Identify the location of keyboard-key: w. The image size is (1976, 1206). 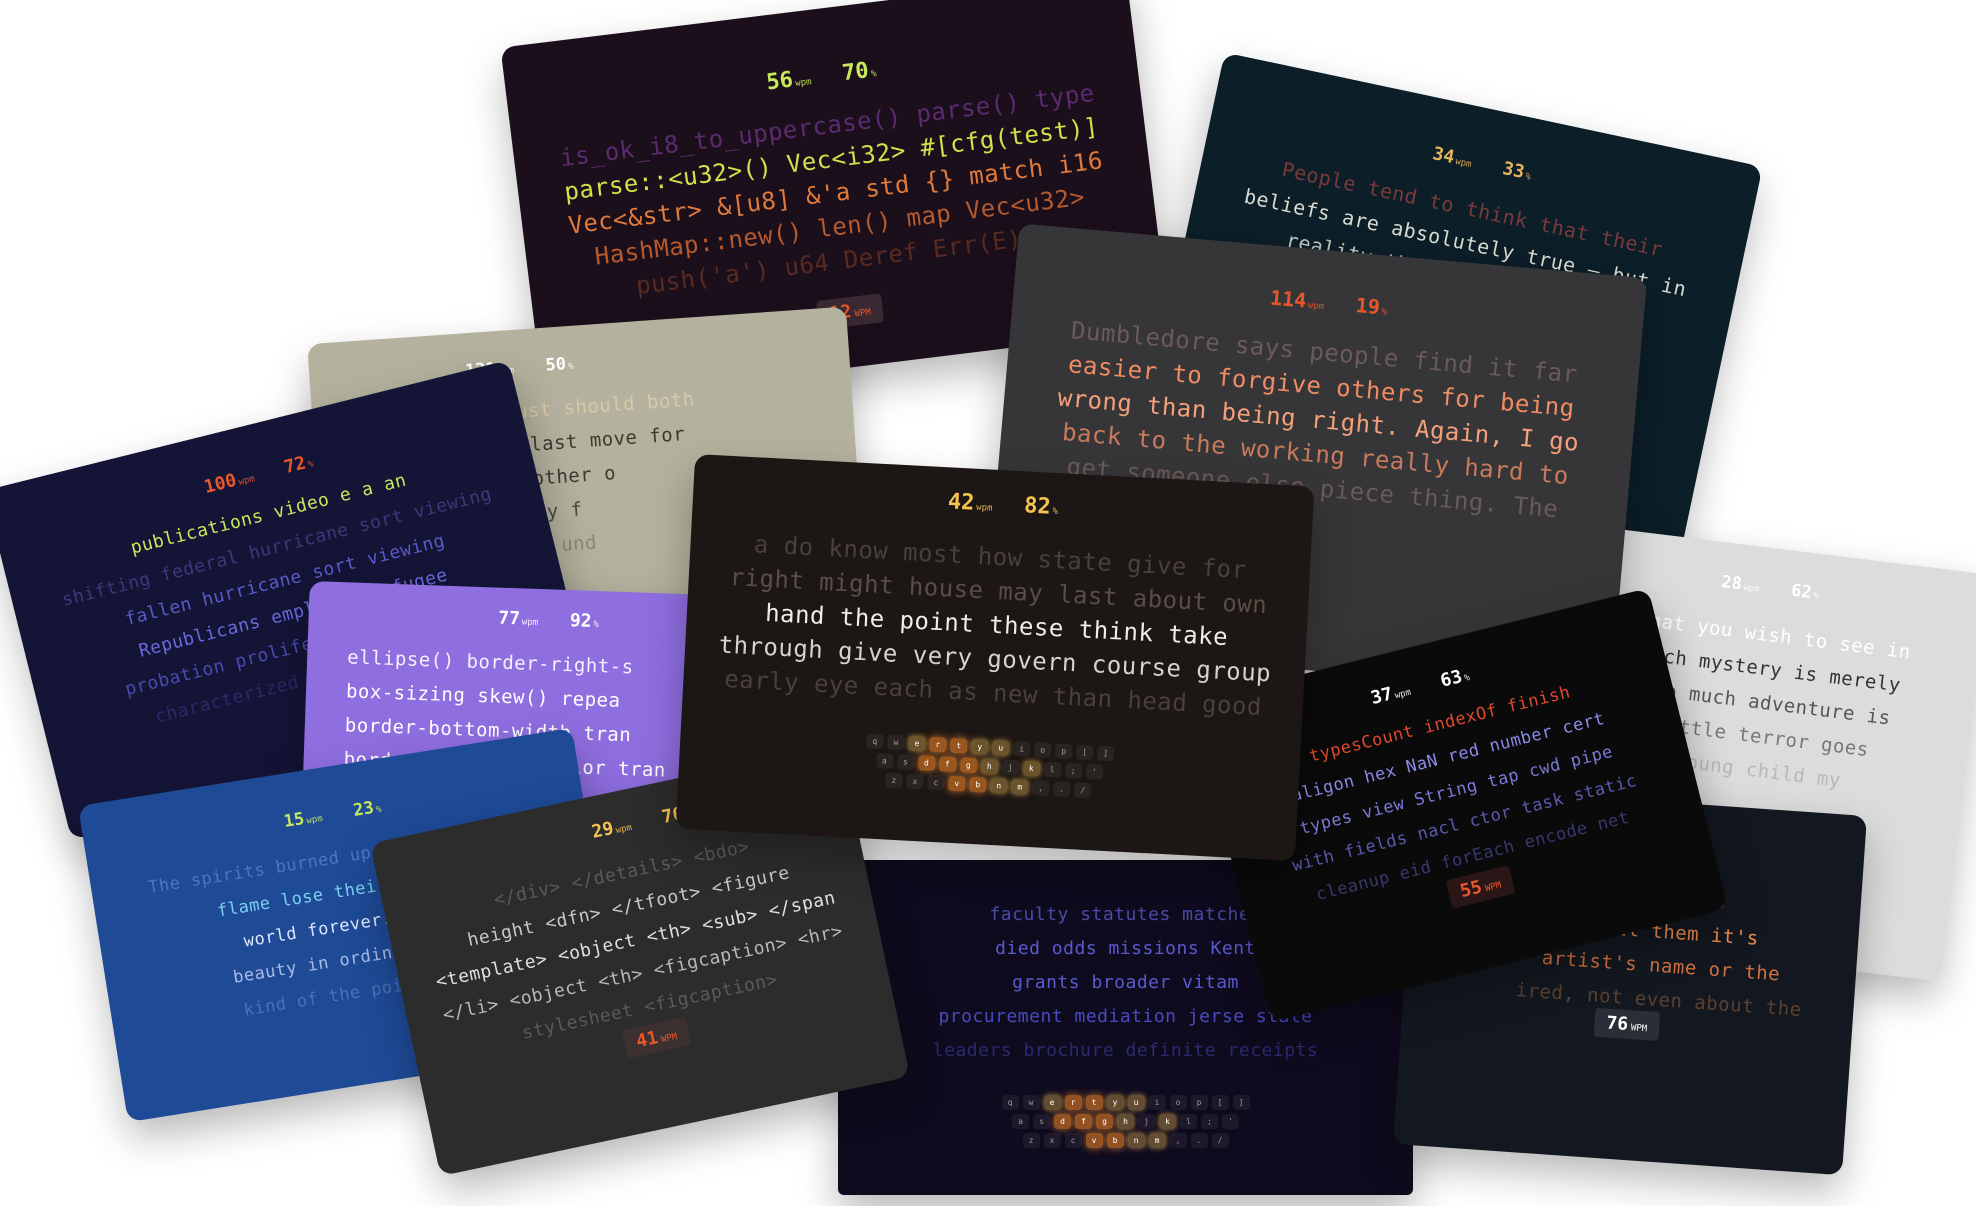
(1031, 1102).